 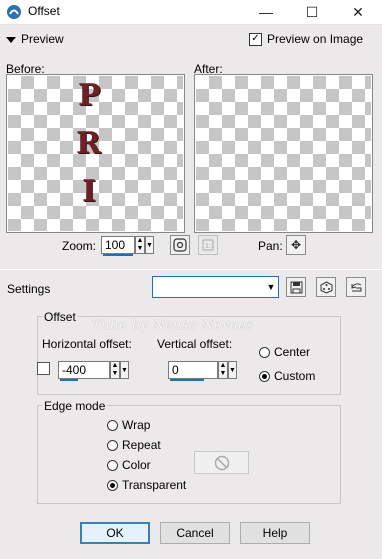 What do you see at coordinates (215, 287) in the screenshot?
I see `settings-dropdown: ▼` at bounding box center [215, 287].